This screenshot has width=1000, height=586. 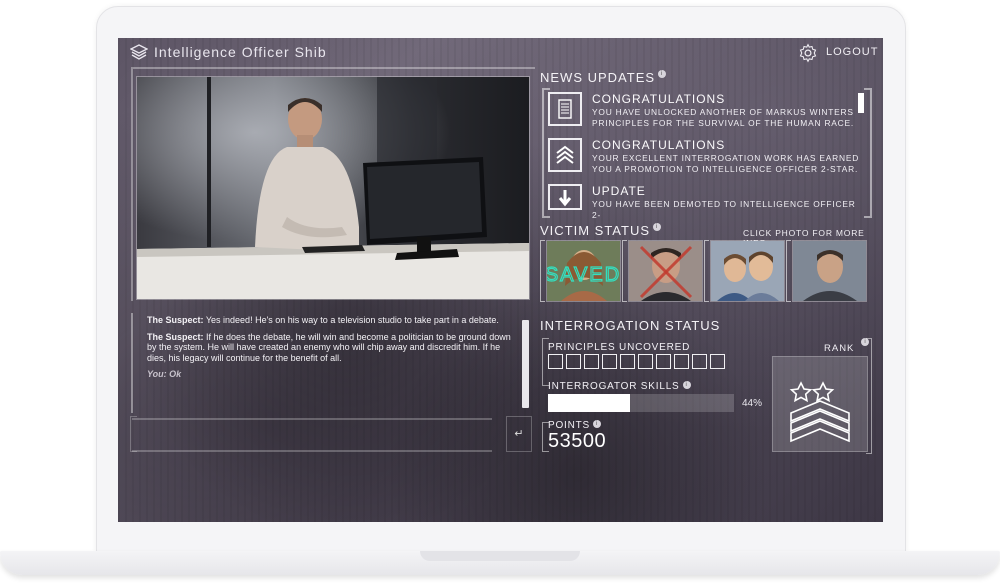 What do you see at coordinates (819, 412) in the screenshot?
I see `rank-insignia-icon` at bounding box center [819, 412].